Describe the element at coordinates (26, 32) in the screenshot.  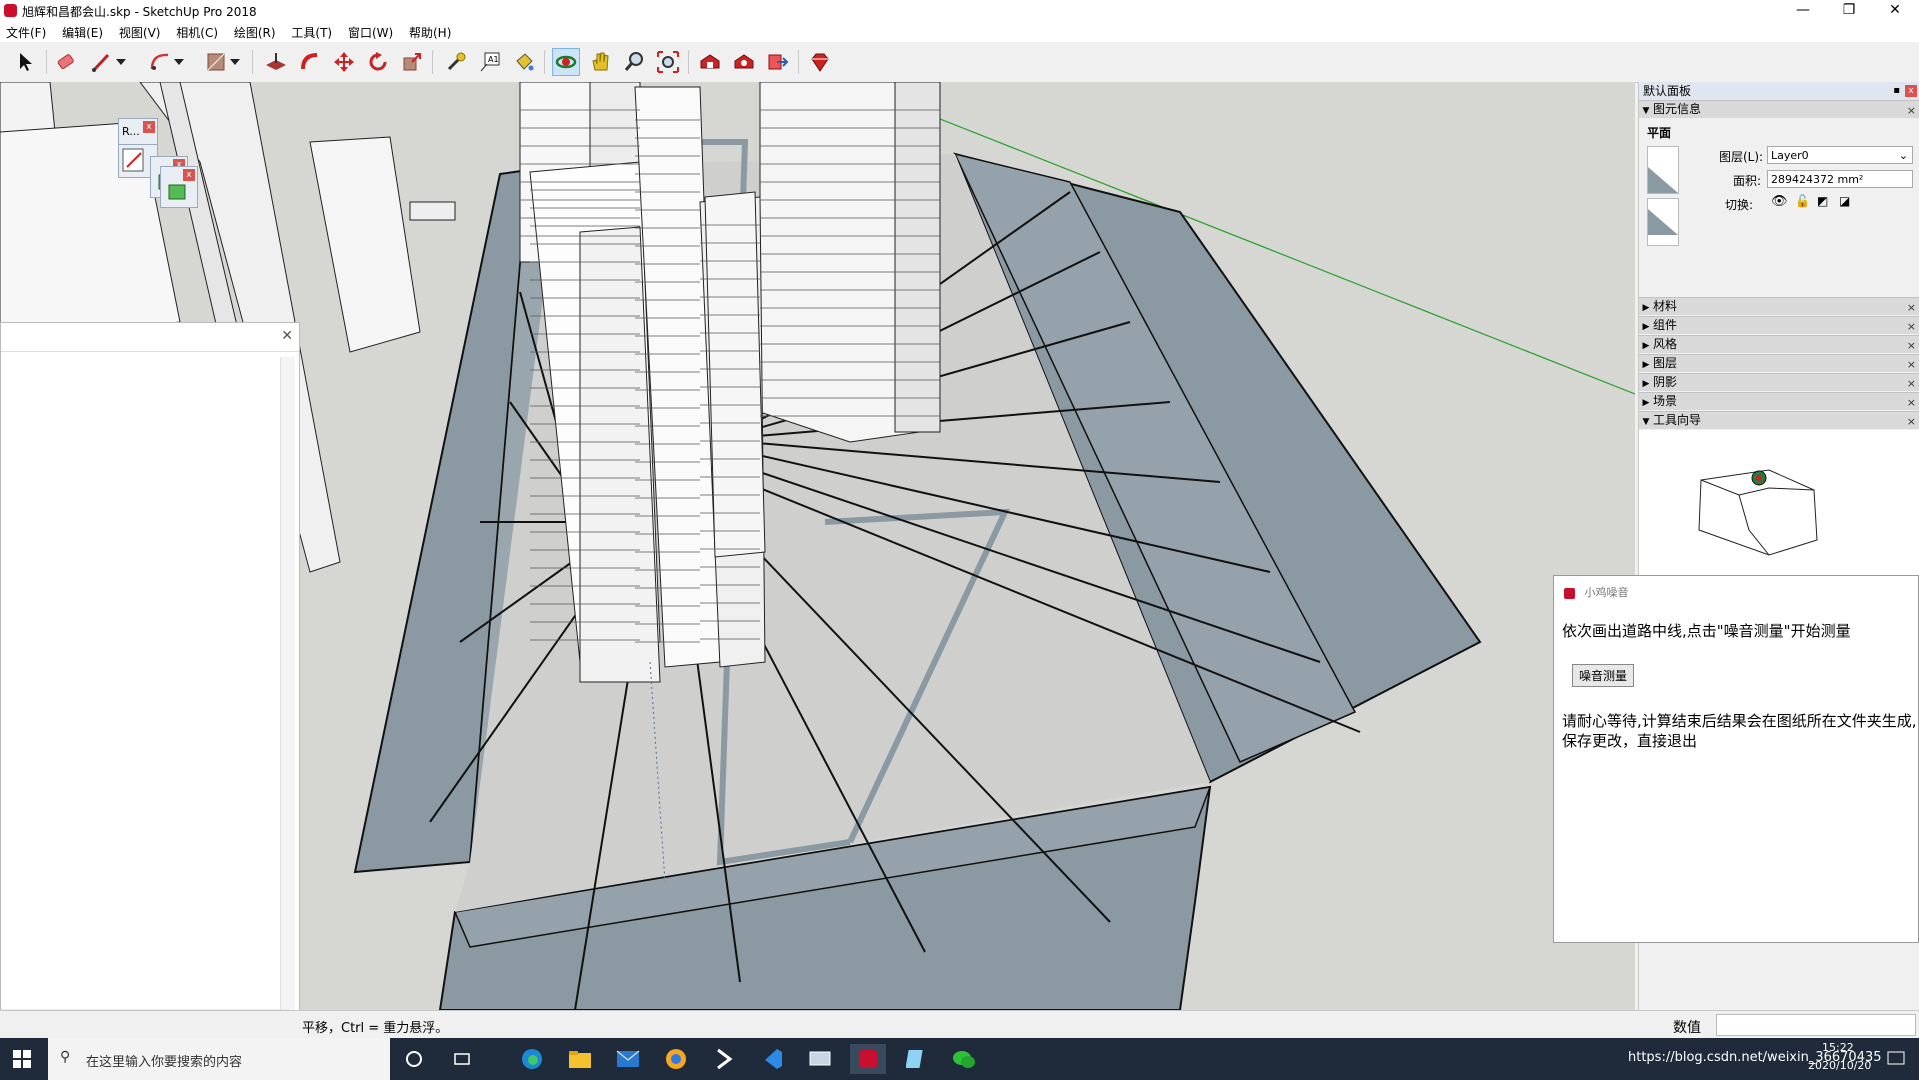
I see `menu-file: 文件(F)` at that location.